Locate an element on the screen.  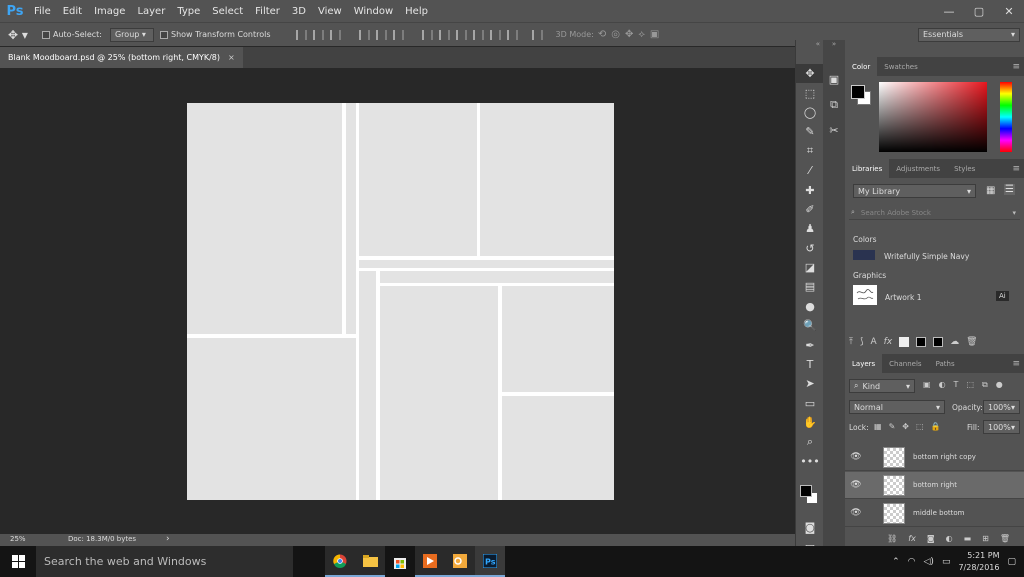
clock: 5:21 PM 7/28/2016 is located at coordinates (978, 562).